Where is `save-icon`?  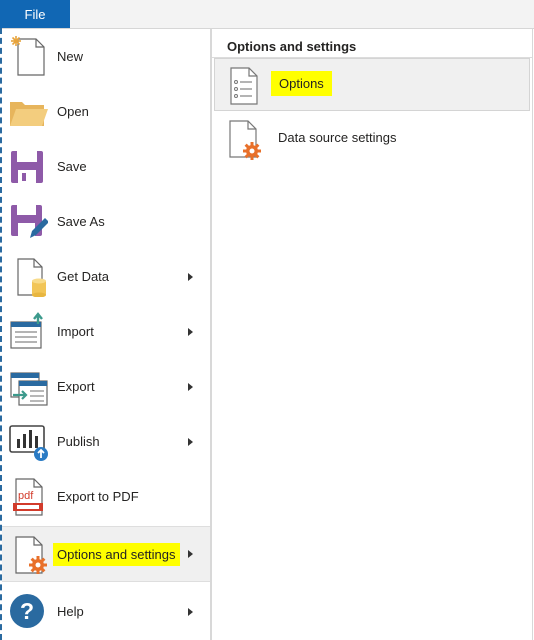 save-icon is located at coordinates (27, 167).